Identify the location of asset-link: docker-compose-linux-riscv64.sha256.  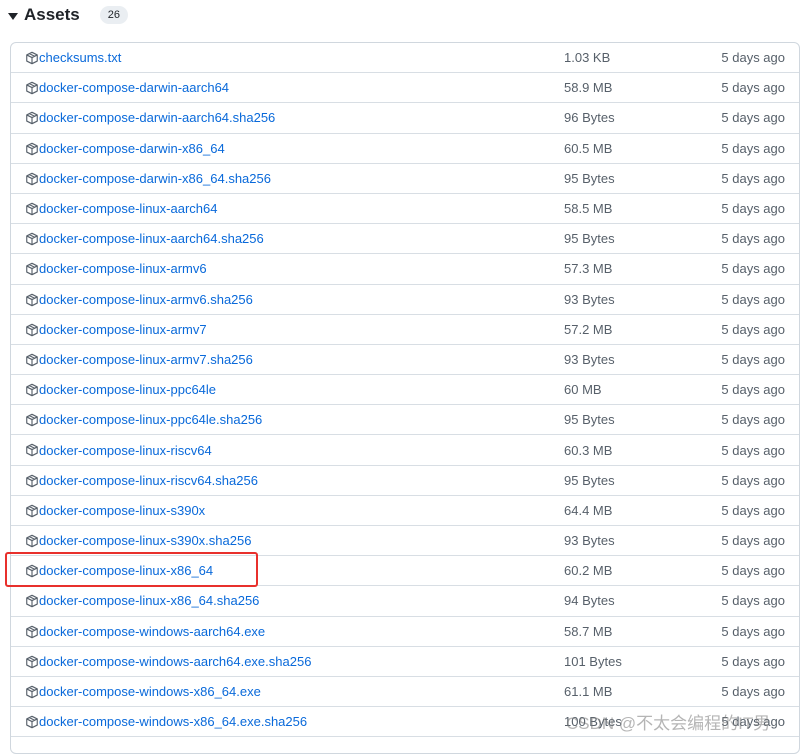
(148, 480).